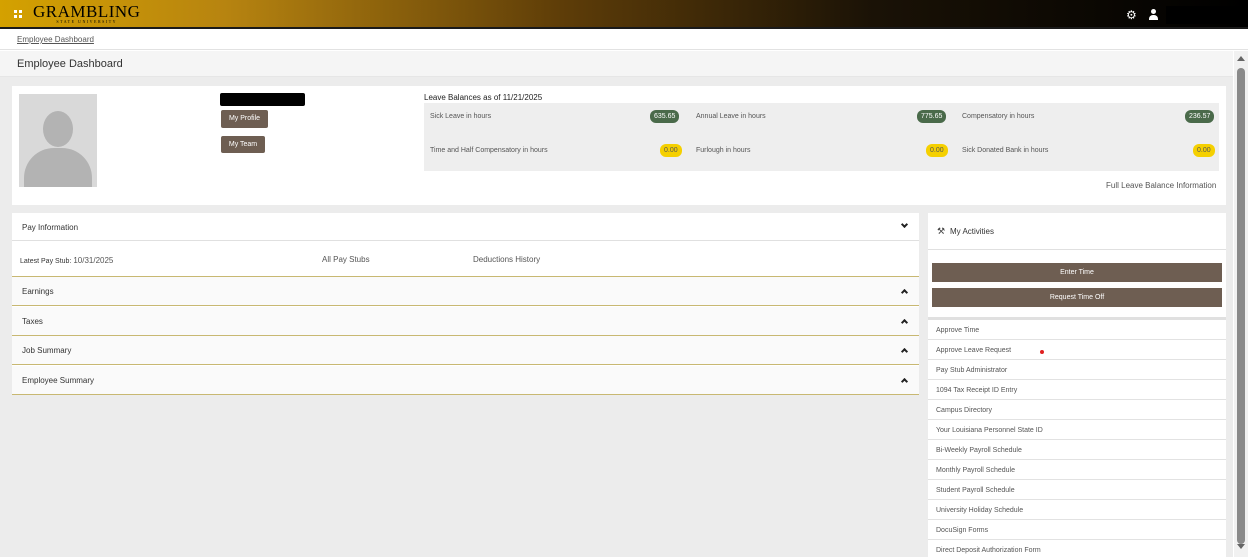  Describe the element at coordinates (731, 116) in the screenshot. I see `leave-label: Annual Leave in hours` at that location.